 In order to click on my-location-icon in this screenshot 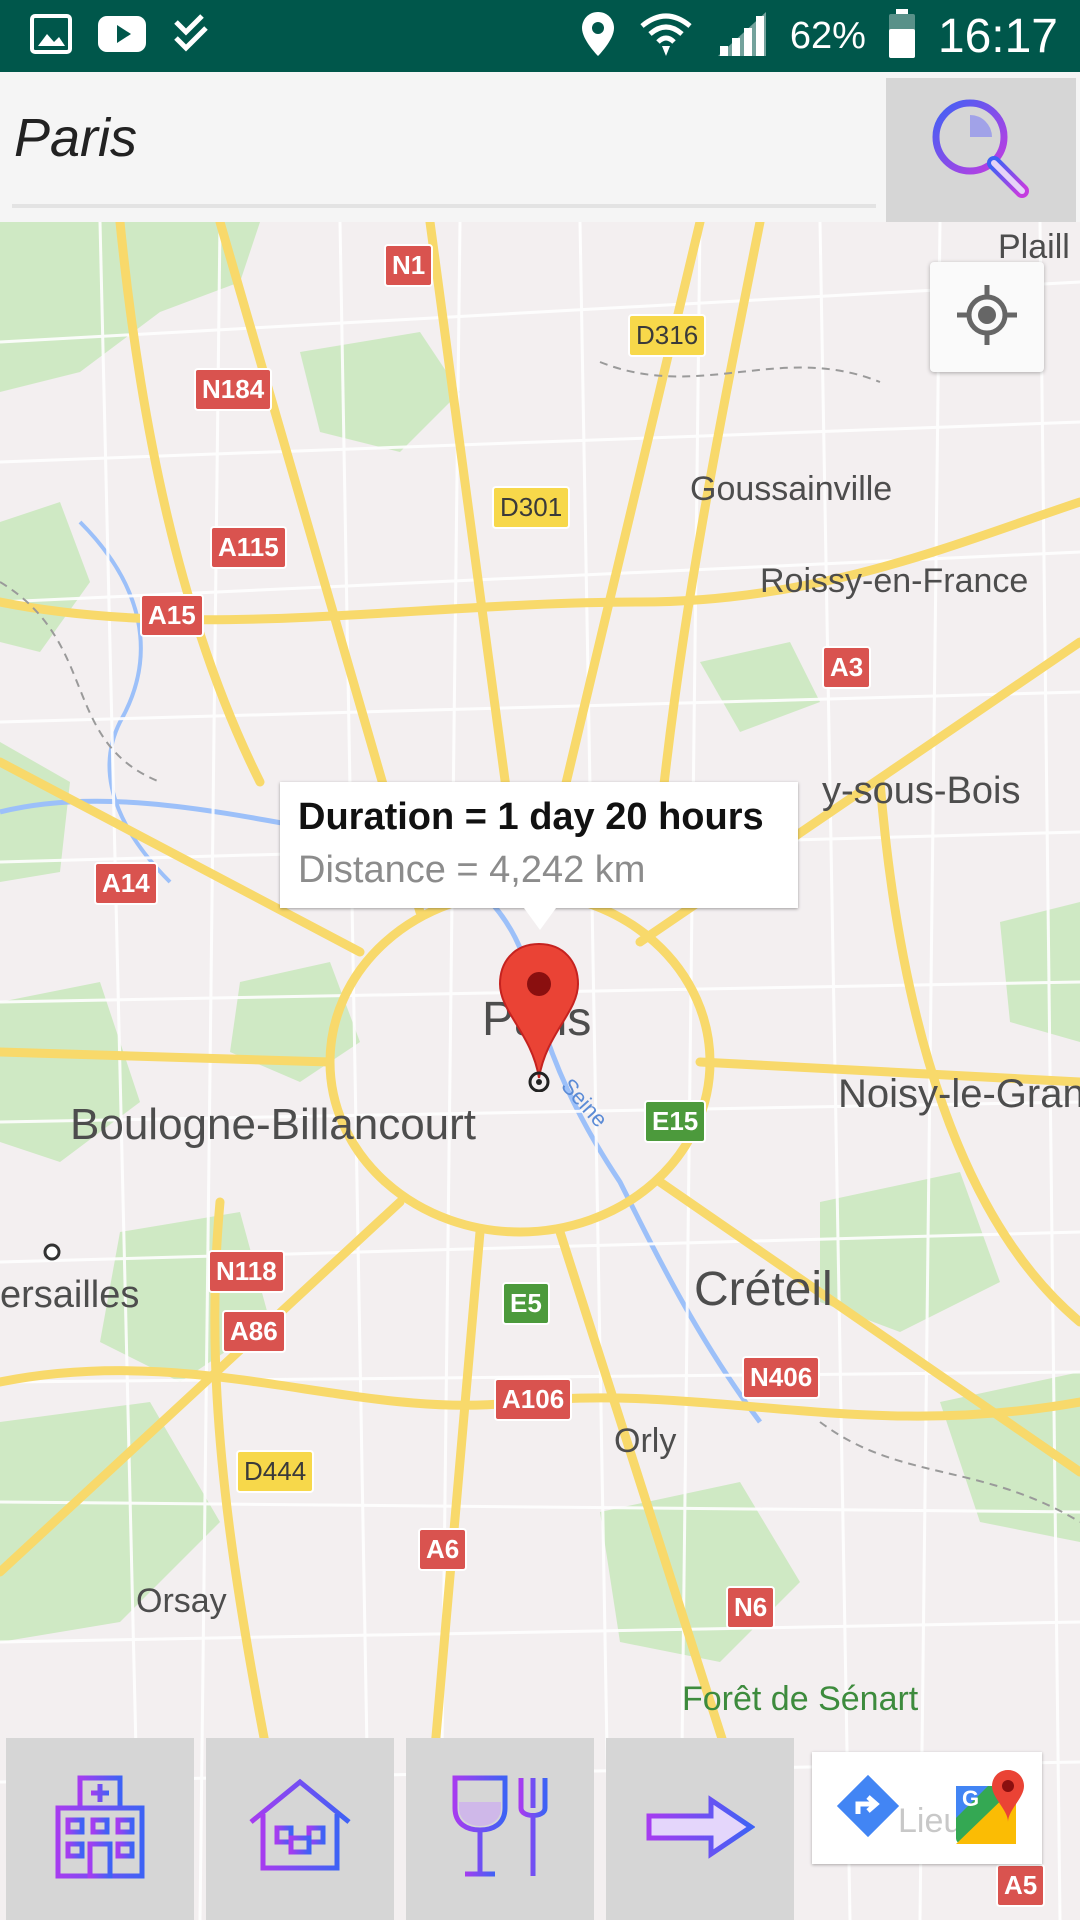, I will do `click(987, 317)`.